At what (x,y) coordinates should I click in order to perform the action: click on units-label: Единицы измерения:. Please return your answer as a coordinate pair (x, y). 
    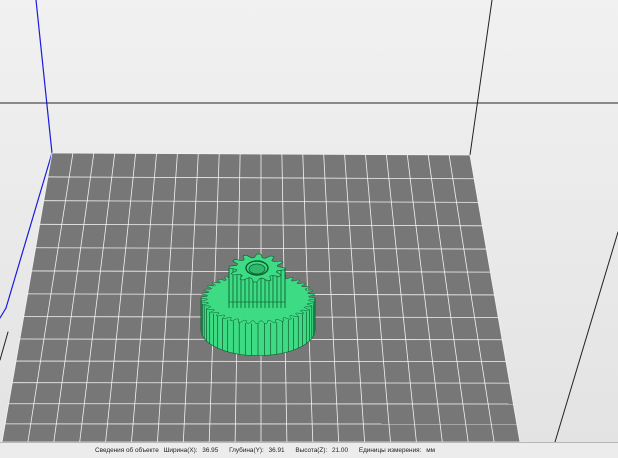
    Looking at the image, I should click on (390, 450).